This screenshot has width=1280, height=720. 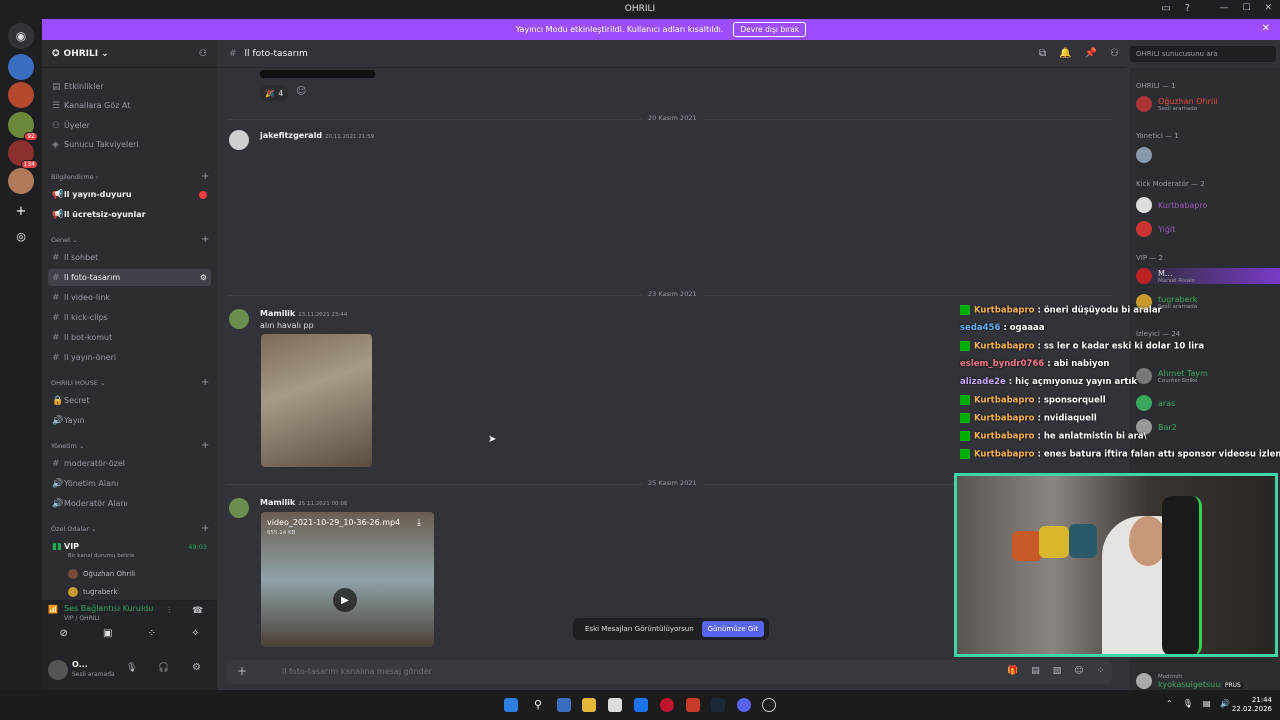 I want to click on bell-icon: 🔔, so click(x=1065, y=53).